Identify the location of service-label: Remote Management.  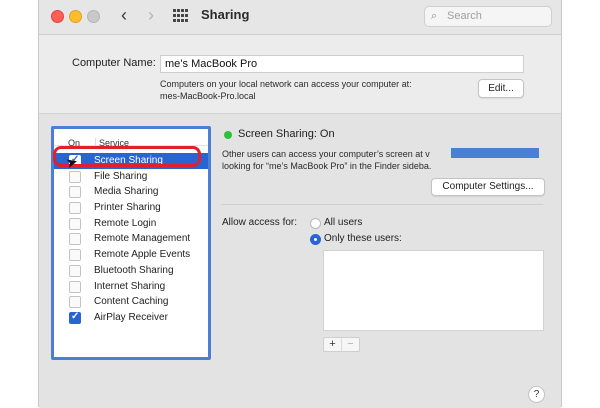
(142, 239).